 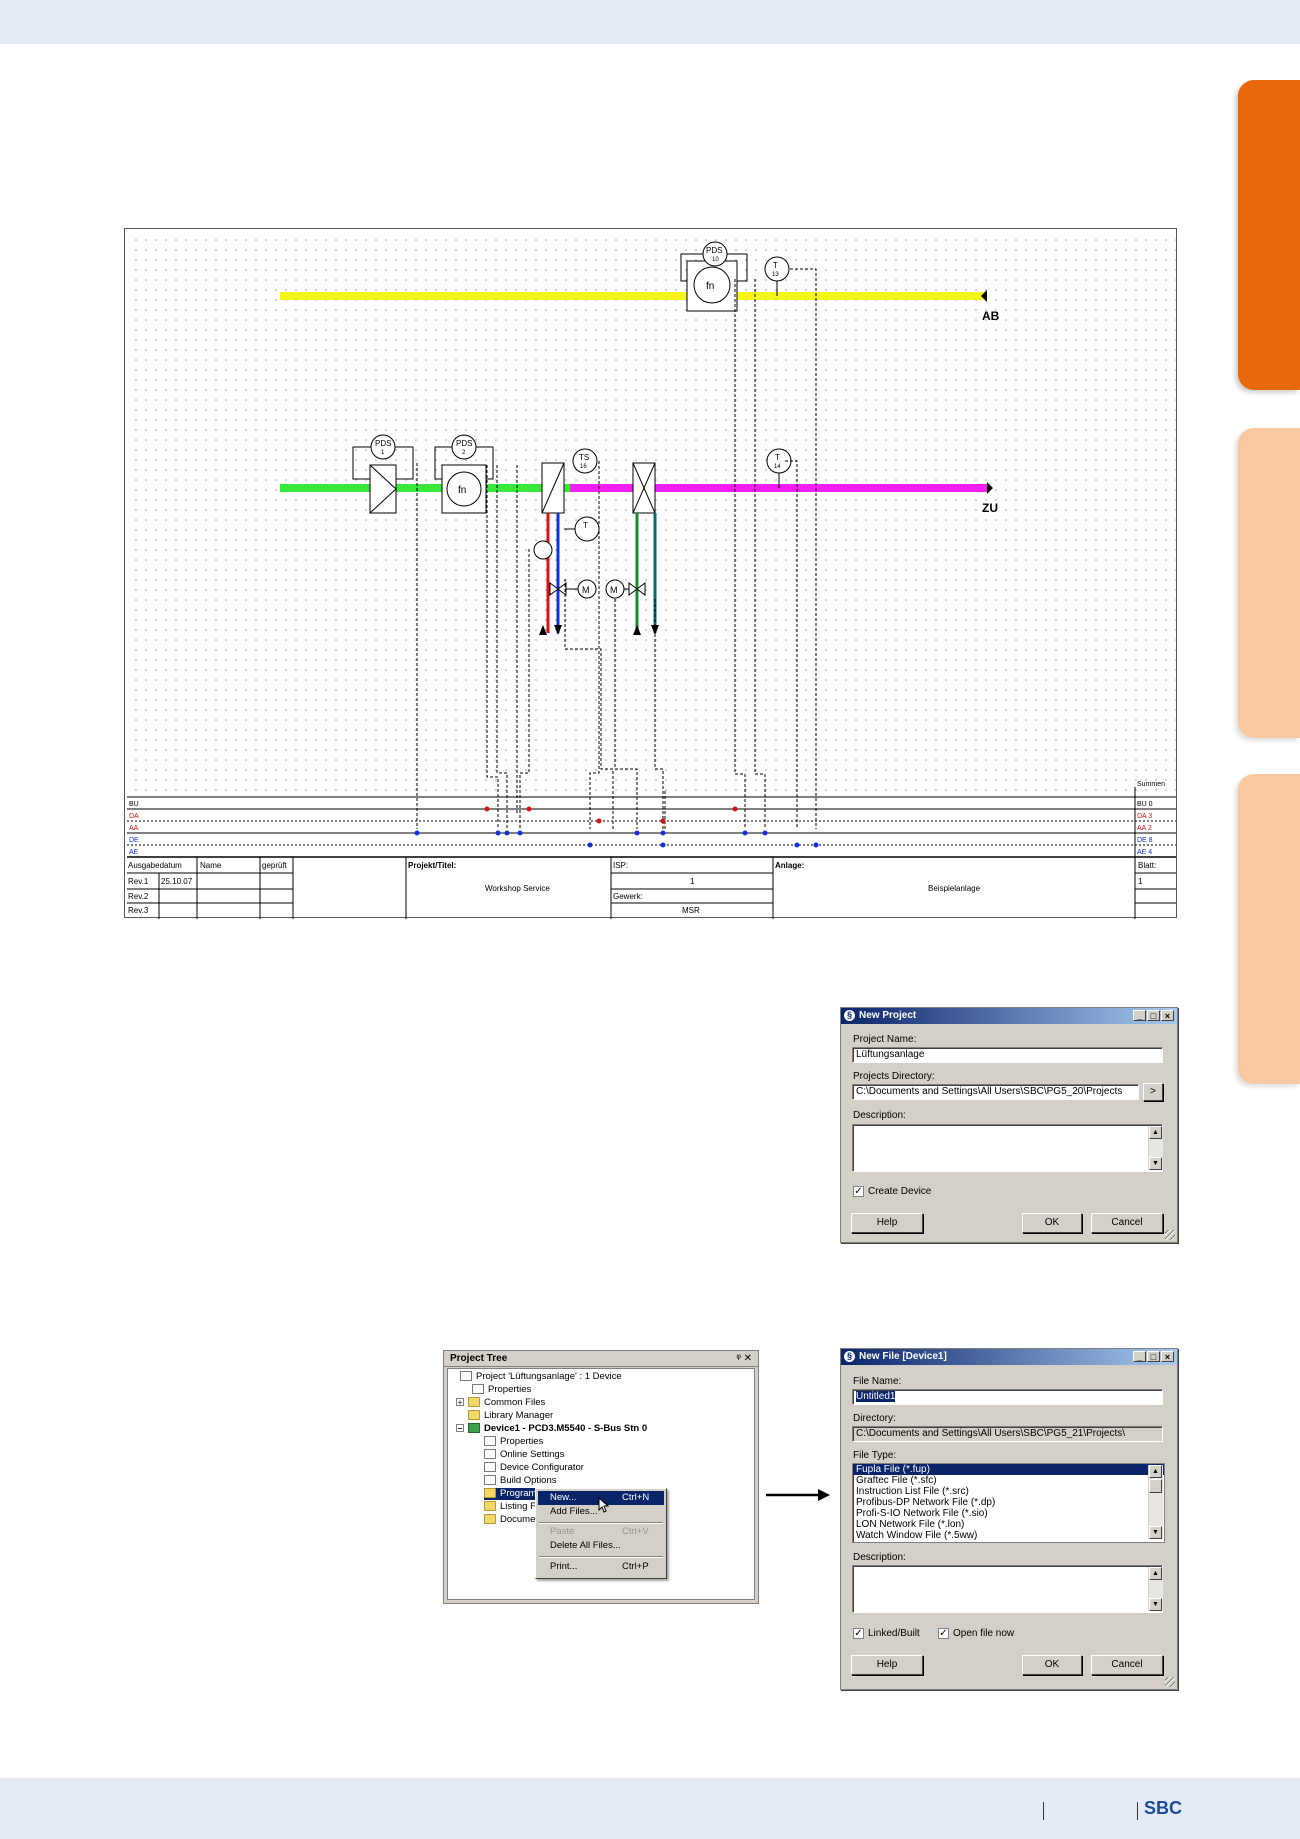 What do you see at coordinates (798, 1495) in the screenshot?
I see `arrow-right-icon` at bounding box center [798, 1495].